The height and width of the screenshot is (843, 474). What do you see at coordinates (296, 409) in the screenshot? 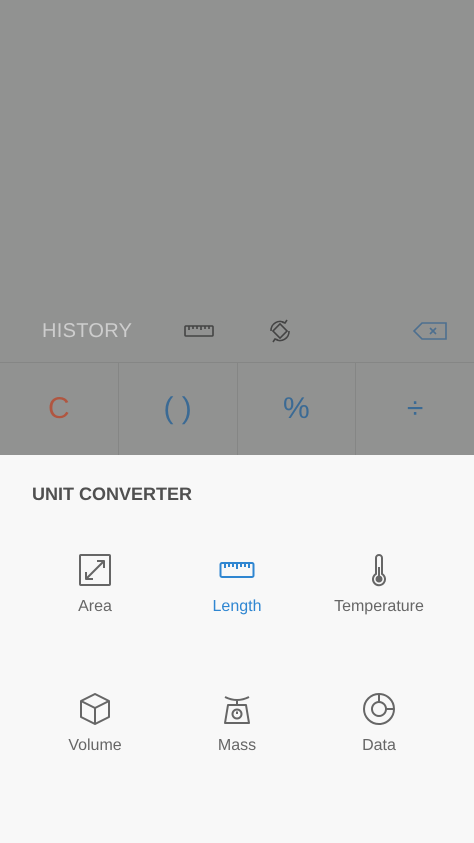
I see `key-button: %` at bounding box center [296, 409].